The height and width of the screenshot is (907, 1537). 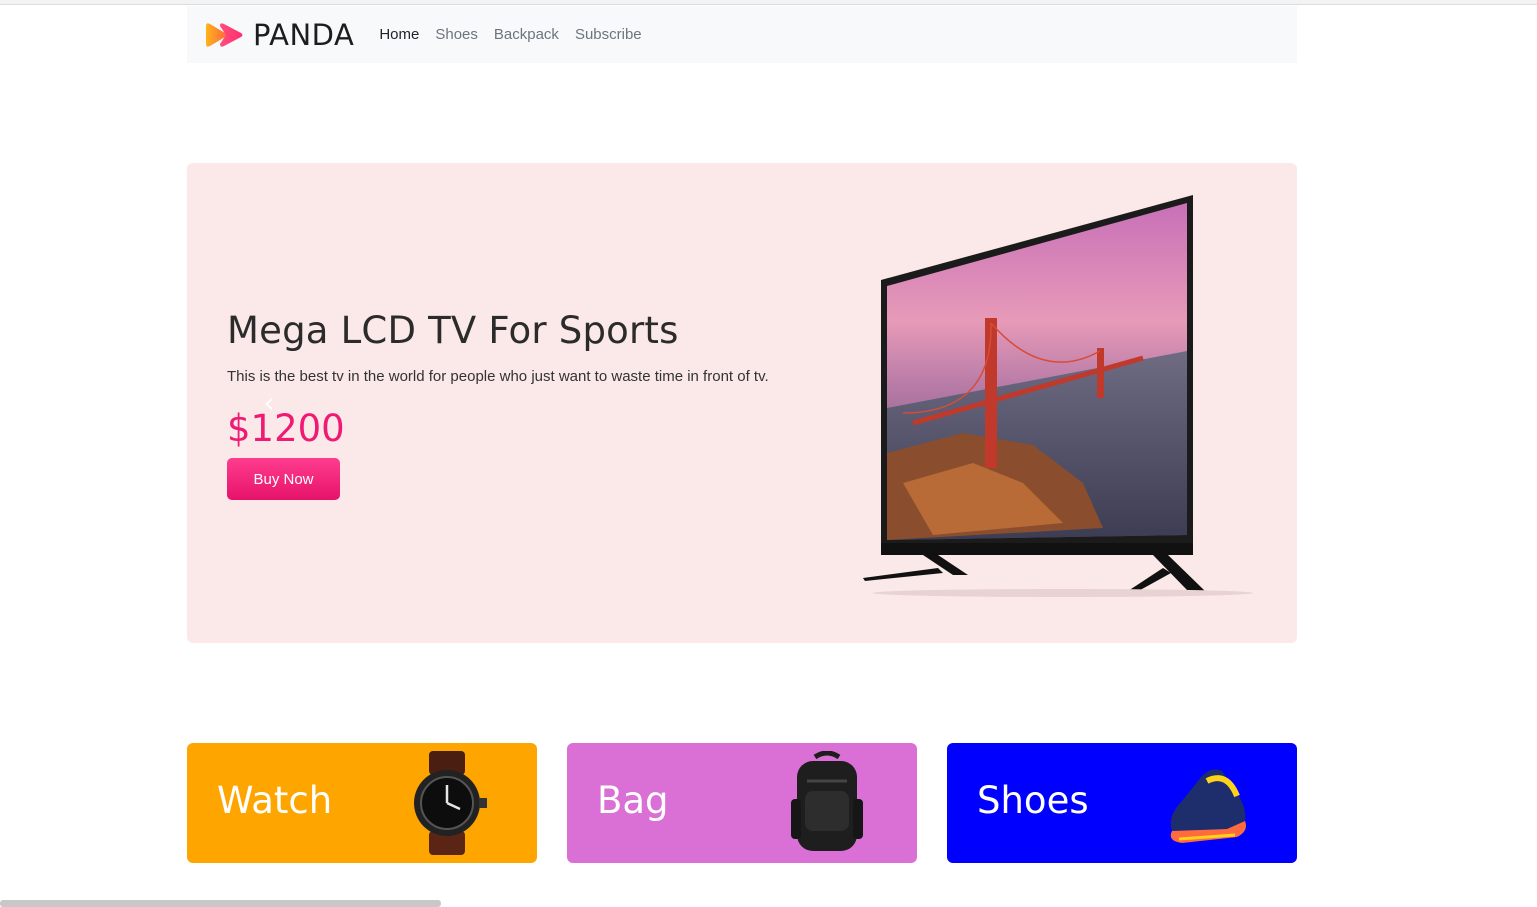 I want to click on nav-link-shoes: Shoes, so click(x=456, y=34).